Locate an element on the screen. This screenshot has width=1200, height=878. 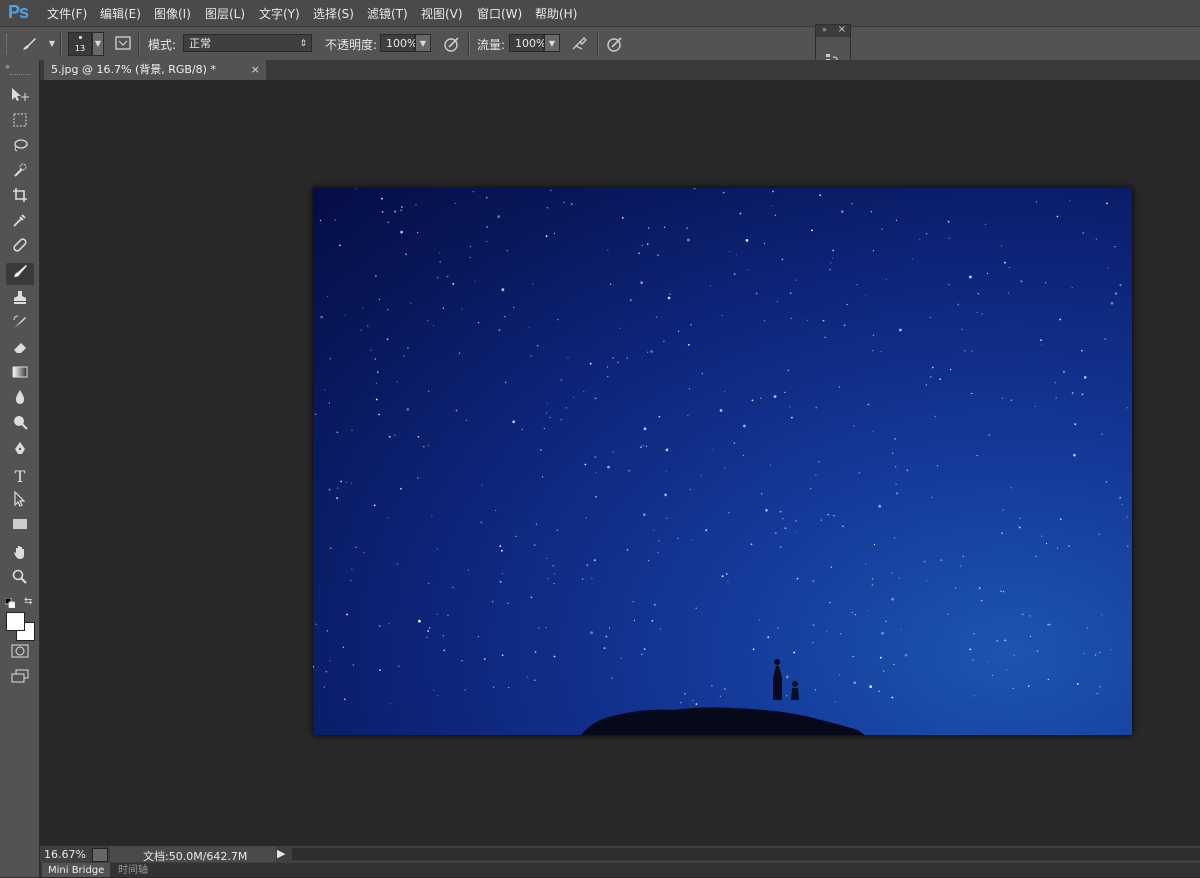
brush-size-picker: 13 is located at coordinates (80, 44).